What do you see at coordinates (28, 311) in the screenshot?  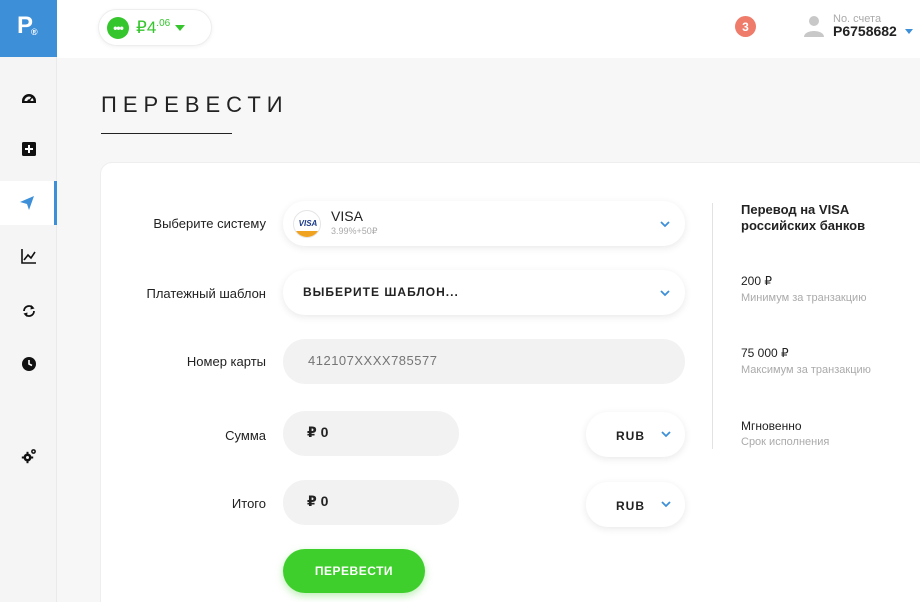 I see `exchange-icon` at bounding box center [28, 311].